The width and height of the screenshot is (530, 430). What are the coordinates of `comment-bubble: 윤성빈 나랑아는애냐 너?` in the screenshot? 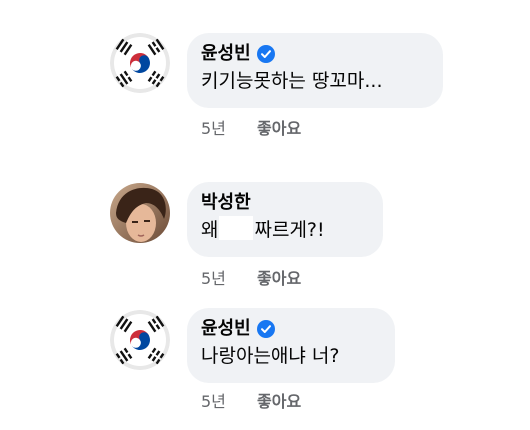 It's located at (291, 345).